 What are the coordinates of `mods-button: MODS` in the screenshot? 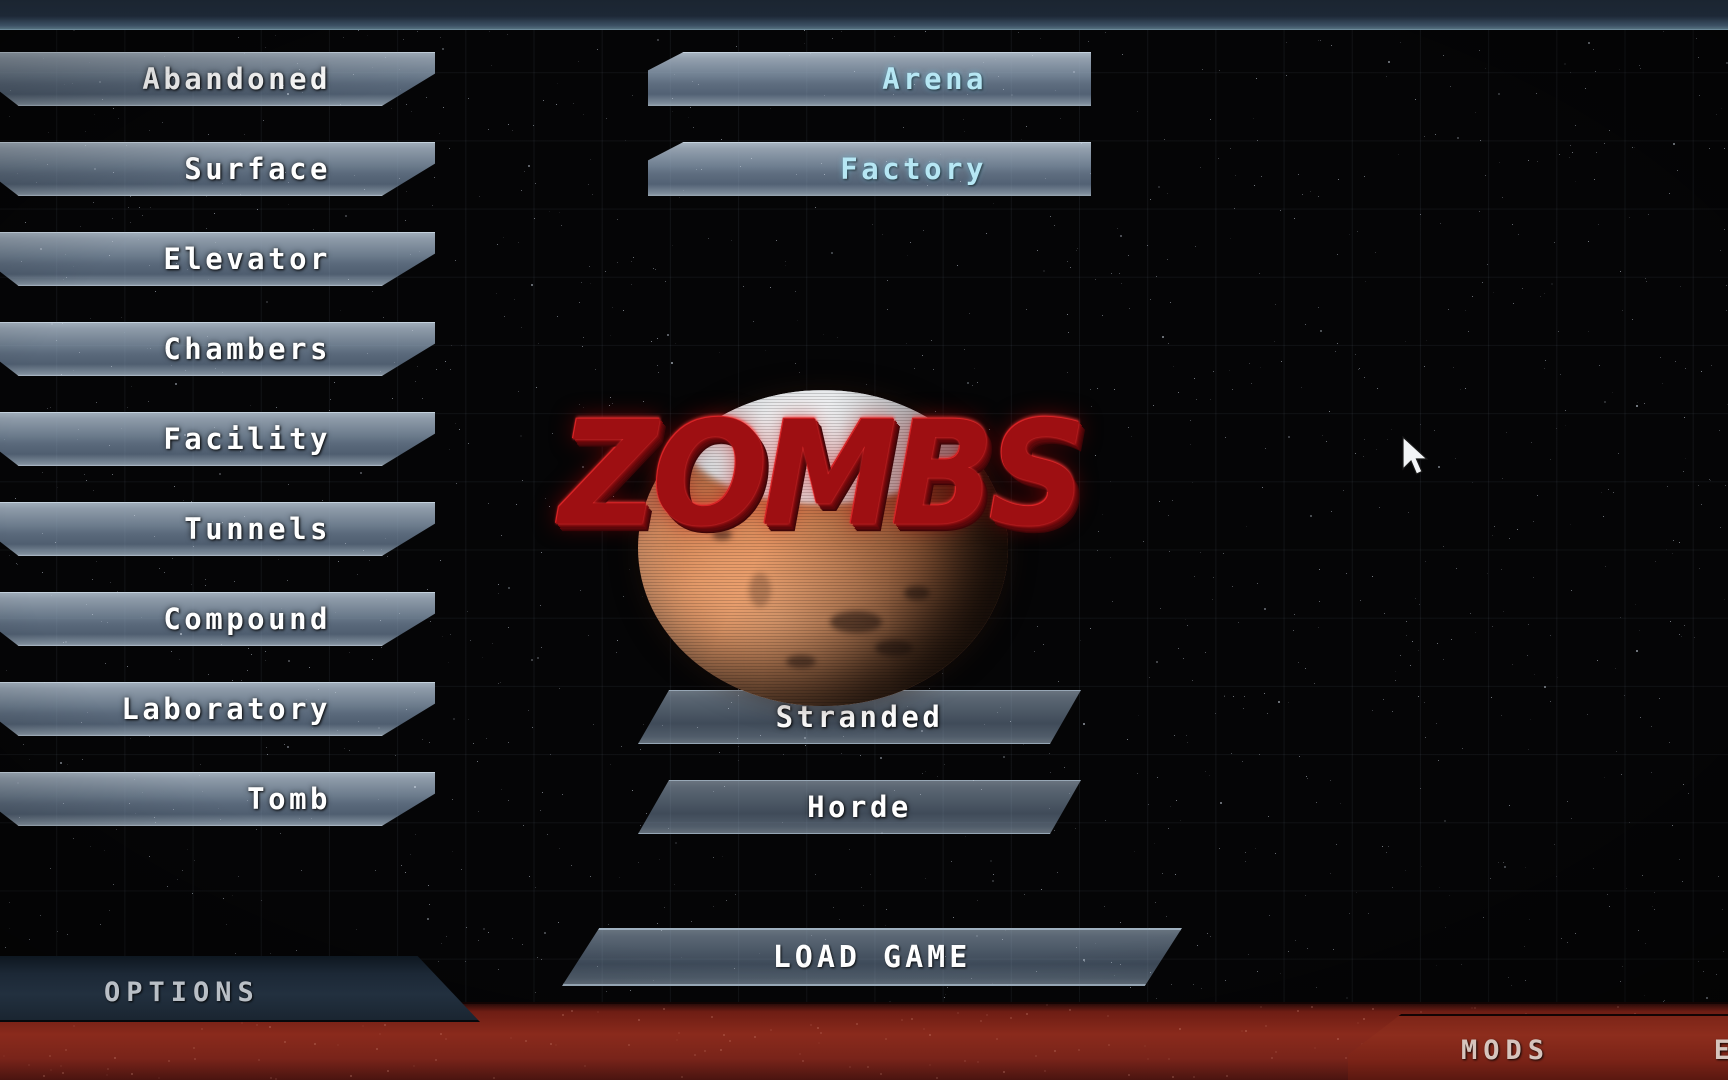 It's located at (1505, 1050).